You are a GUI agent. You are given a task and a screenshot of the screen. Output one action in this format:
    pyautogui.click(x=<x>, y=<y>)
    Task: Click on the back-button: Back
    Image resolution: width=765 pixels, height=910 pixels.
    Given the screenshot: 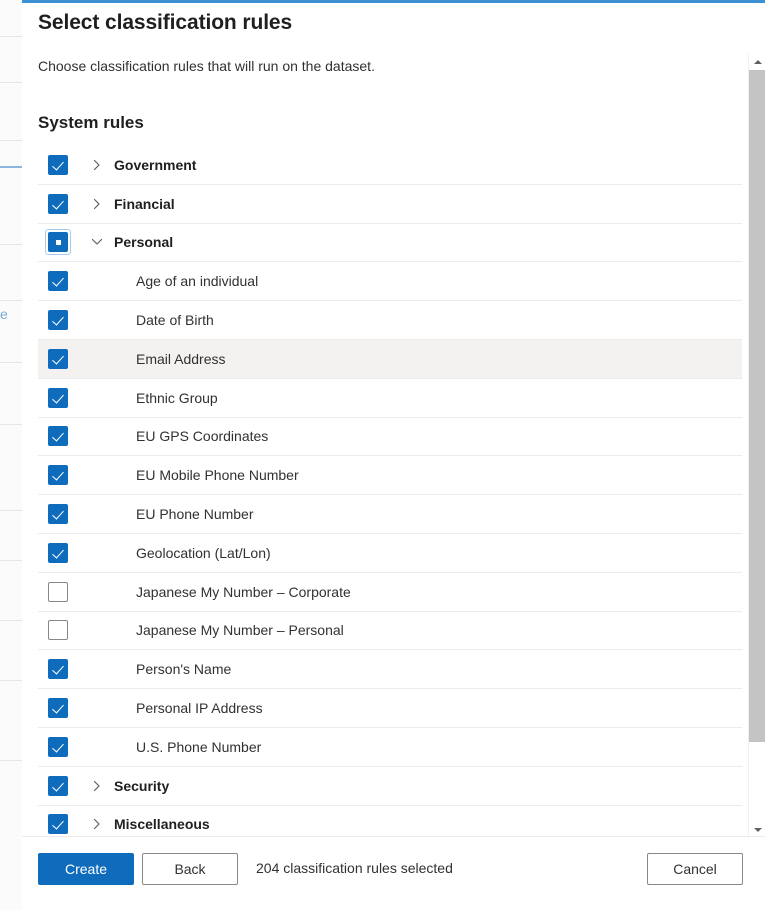 What is the action you would take?
    pyautogui.click(x=190, y=869)
    